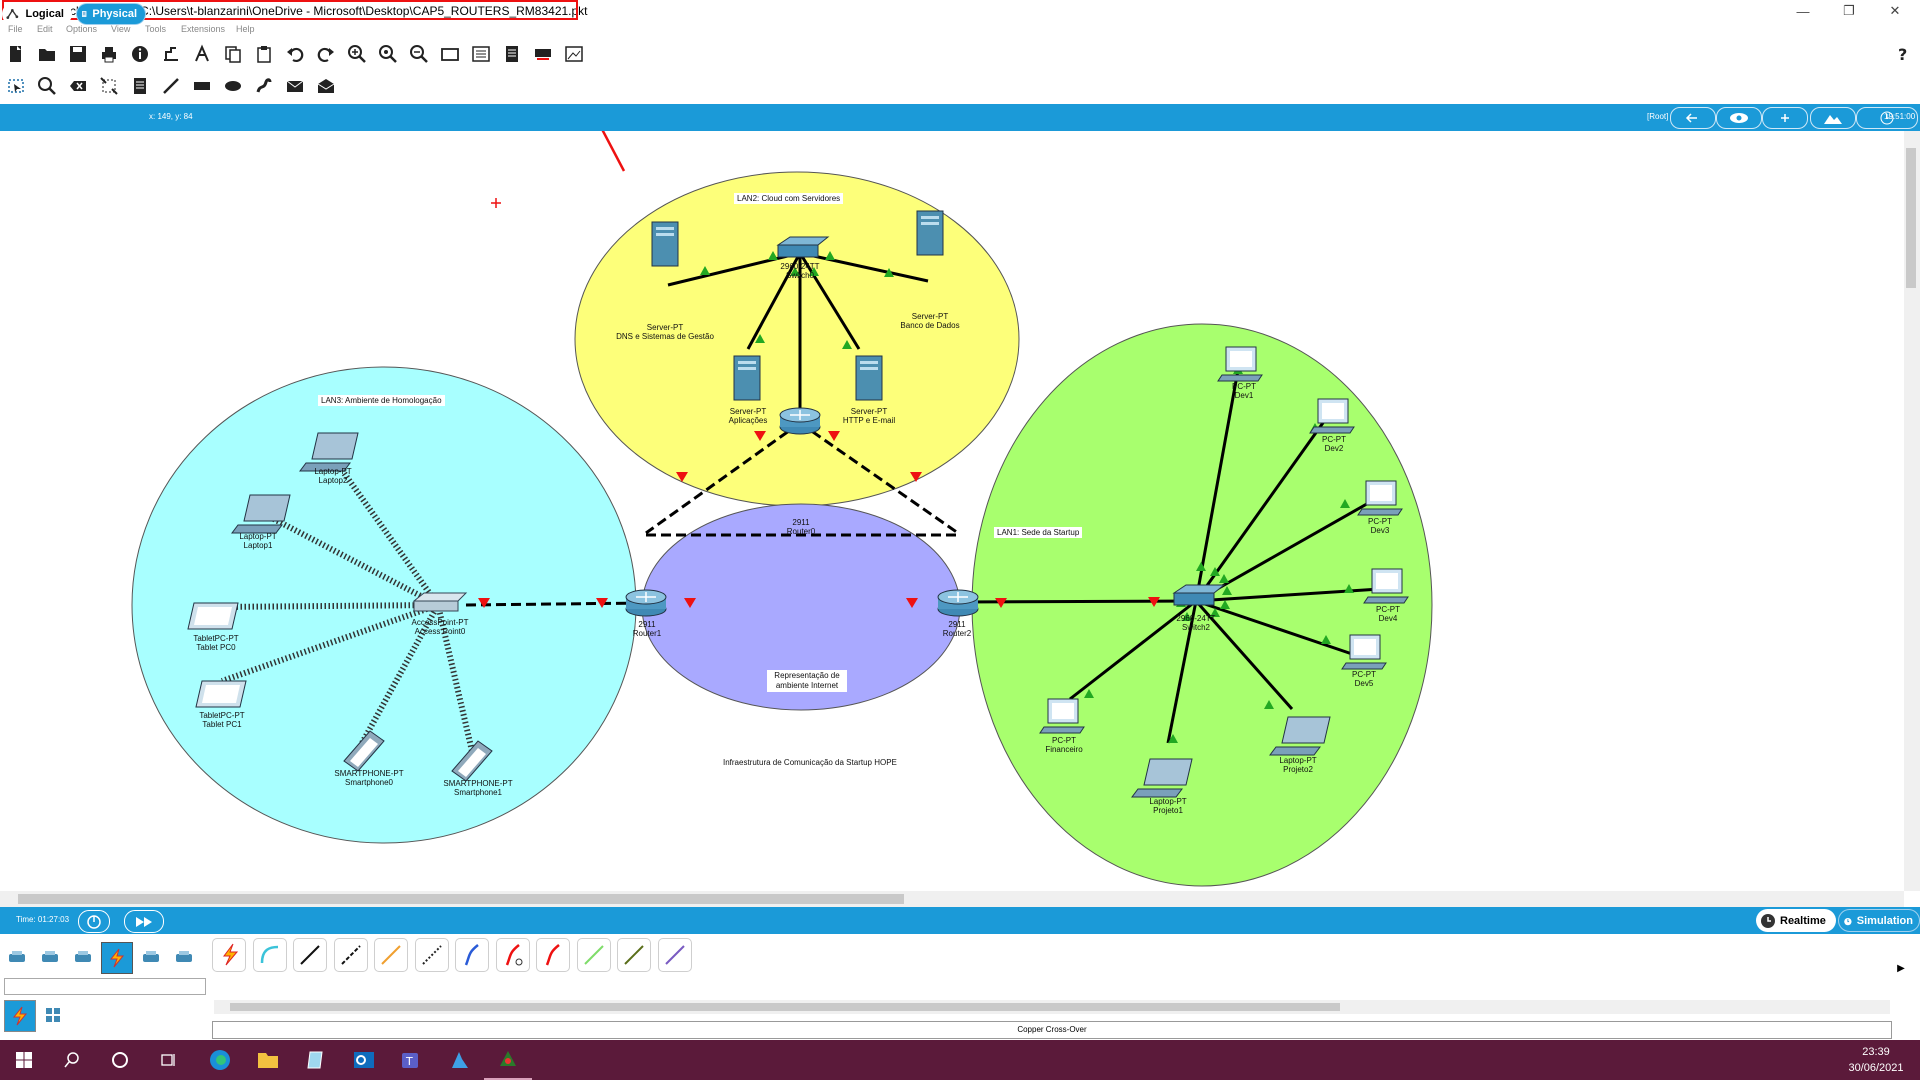 The width and height of the screenshot is (1920, 1080). What do you see at coordinates (81, 29) in the screenshot?
I see `menu-options: Options` at bounding box center [81, 29].